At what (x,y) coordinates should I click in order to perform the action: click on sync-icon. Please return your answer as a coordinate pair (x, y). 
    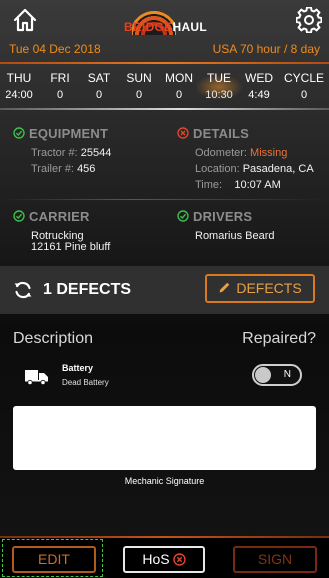
    Looking at the image, I should click on (23, 290).